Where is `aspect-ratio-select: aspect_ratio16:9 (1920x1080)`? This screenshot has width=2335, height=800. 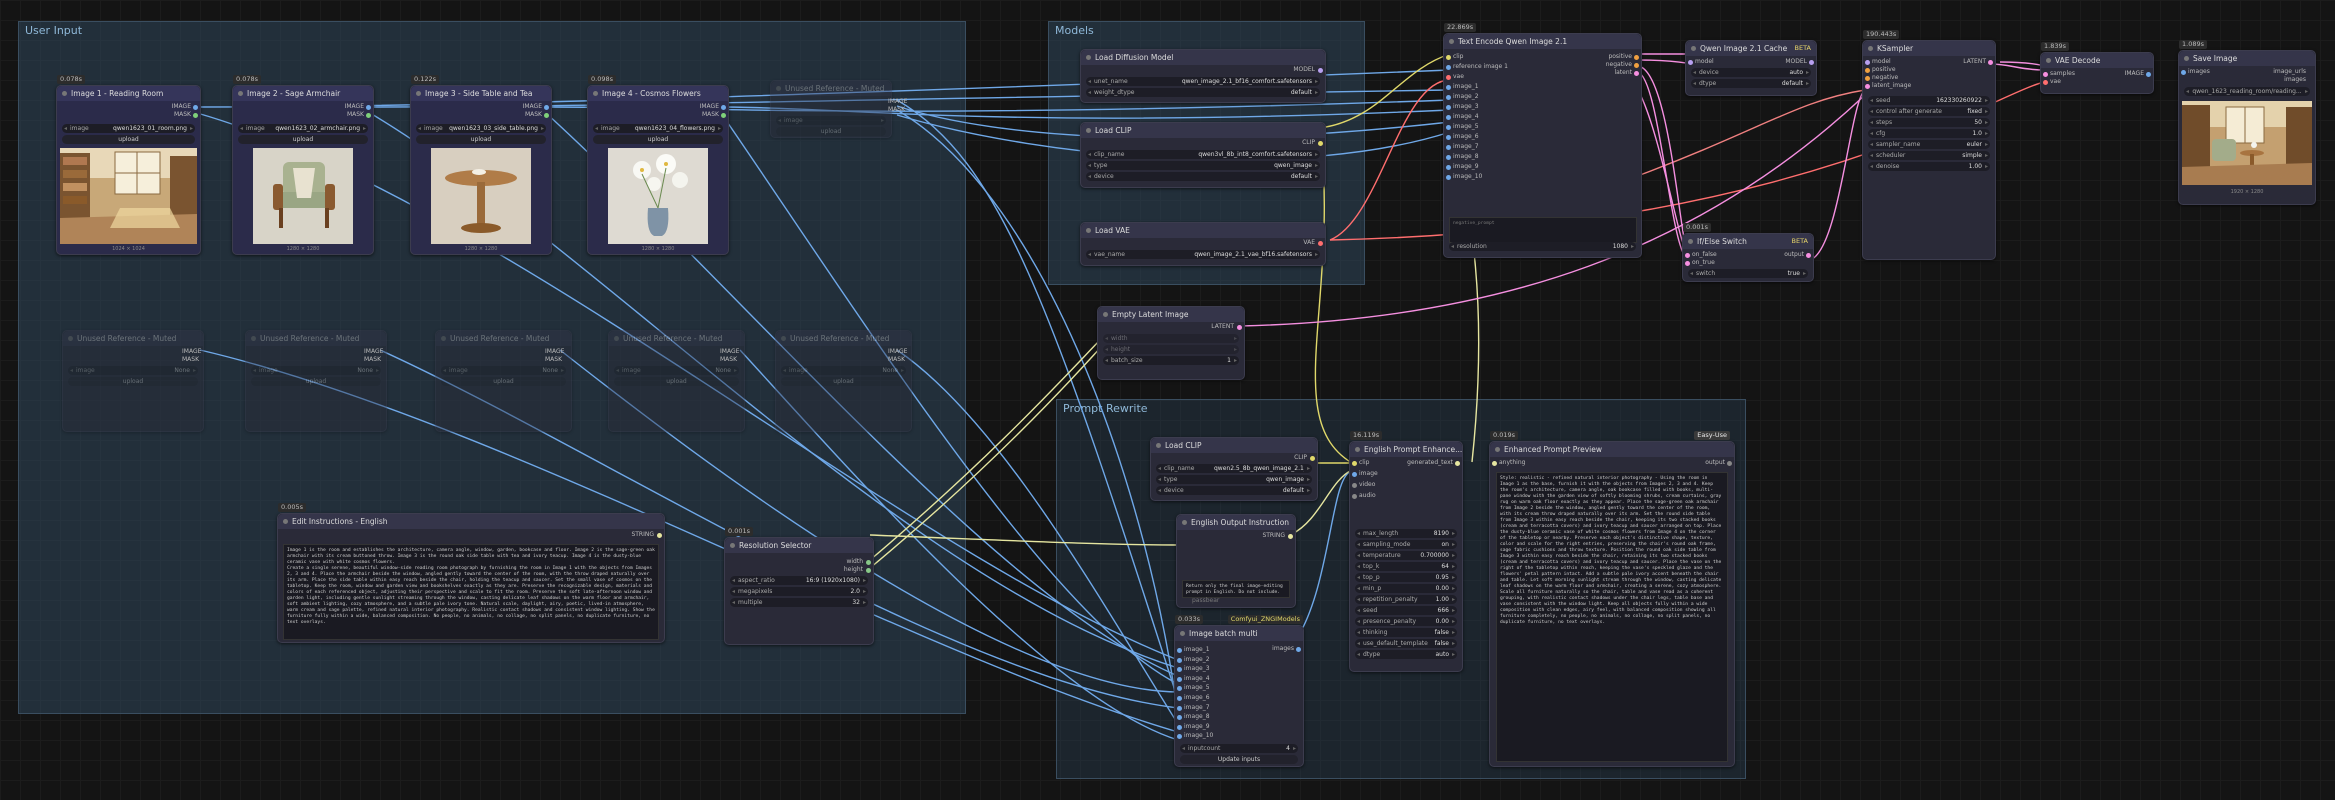
aspect-ratio-select: aspect_ratio16:9 (1920x1080) is located at coordinates (799, 580).